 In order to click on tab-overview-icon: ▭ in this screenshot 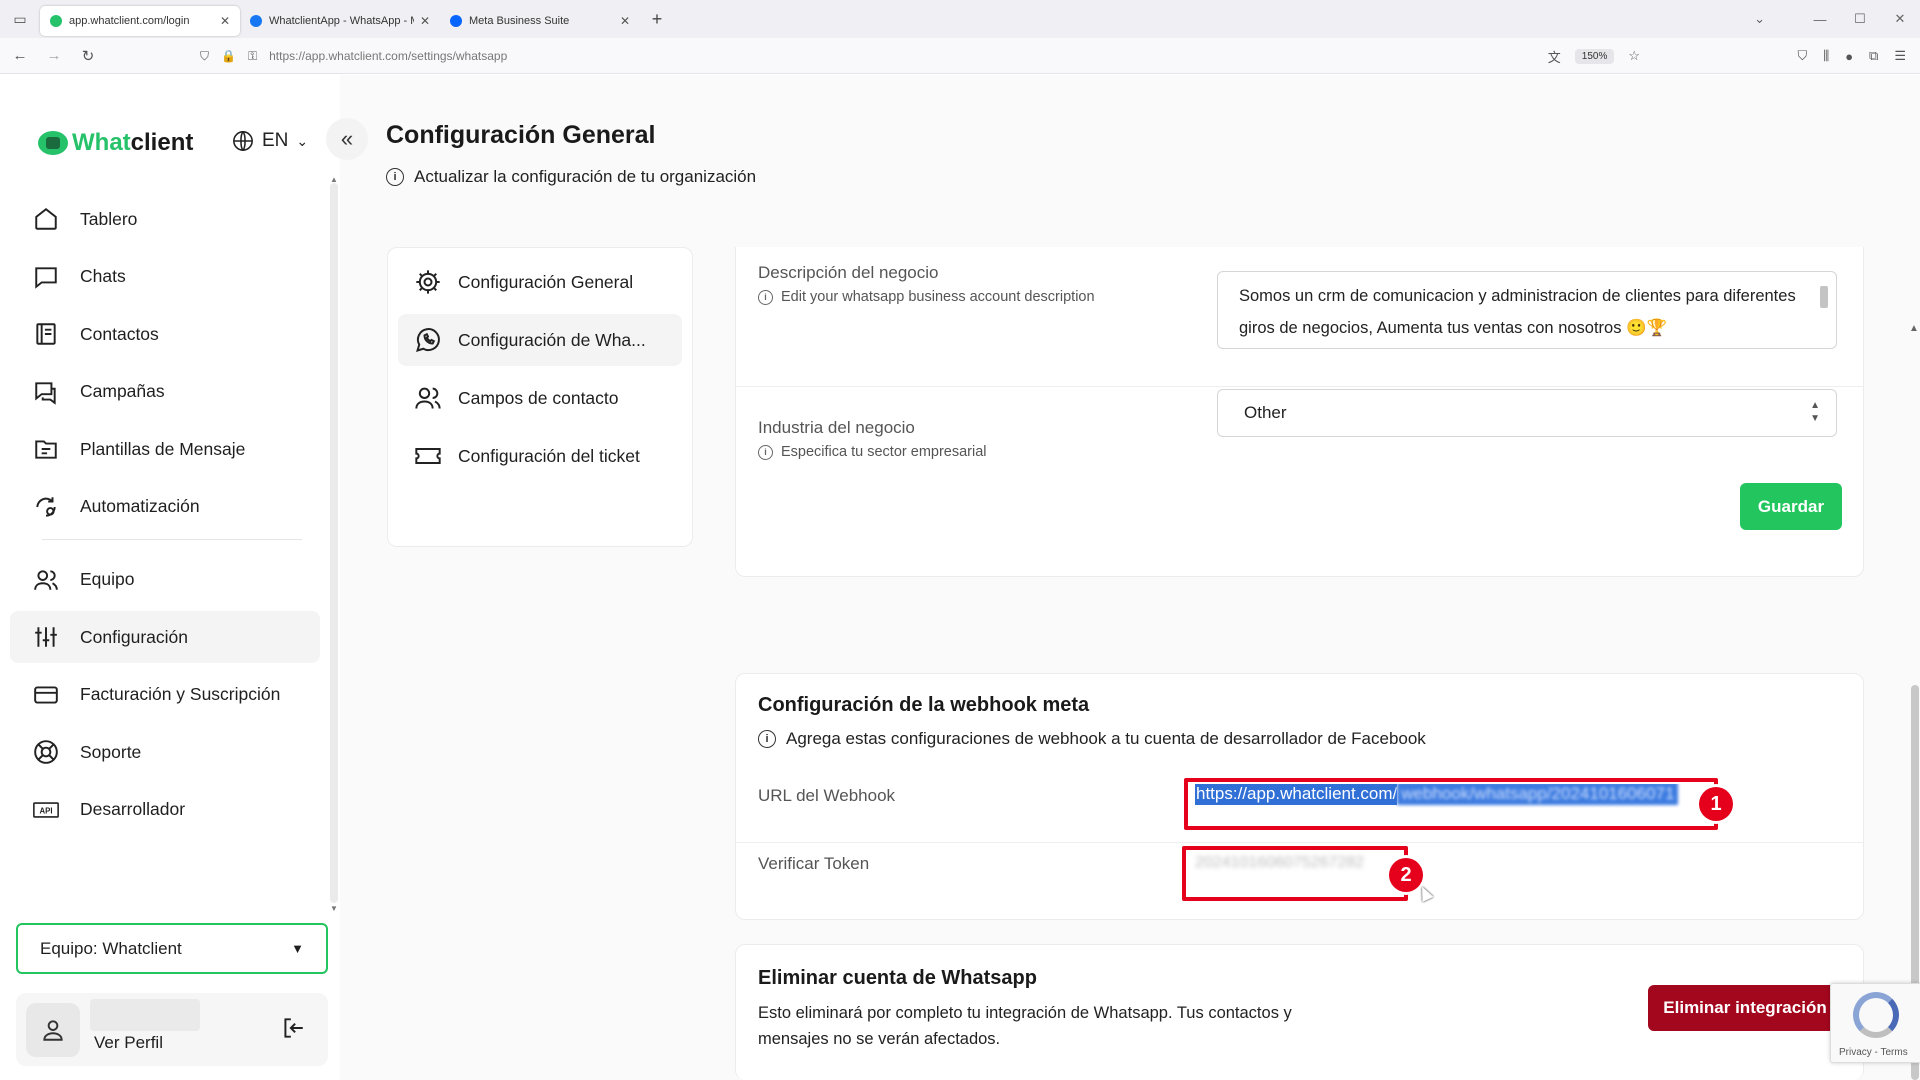, I will do `click(20, 19)`.